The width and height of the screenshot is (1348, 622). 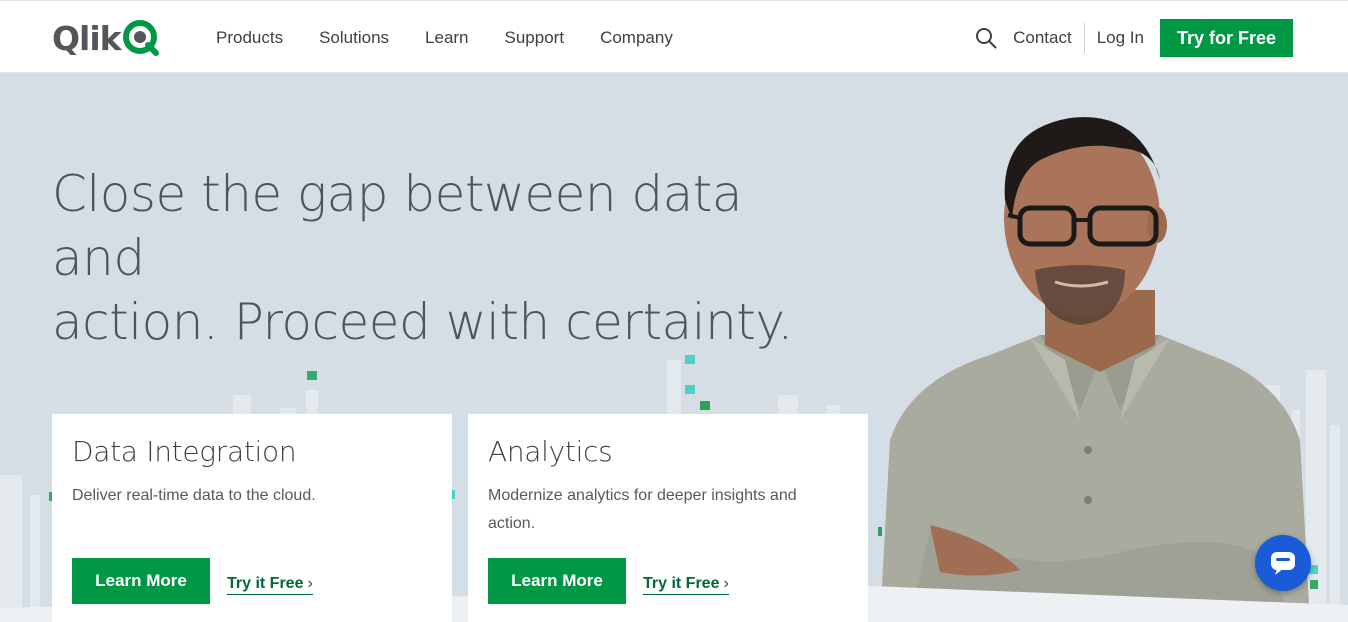 I want to click on nav-products: Products, so click(x=249, y=38).